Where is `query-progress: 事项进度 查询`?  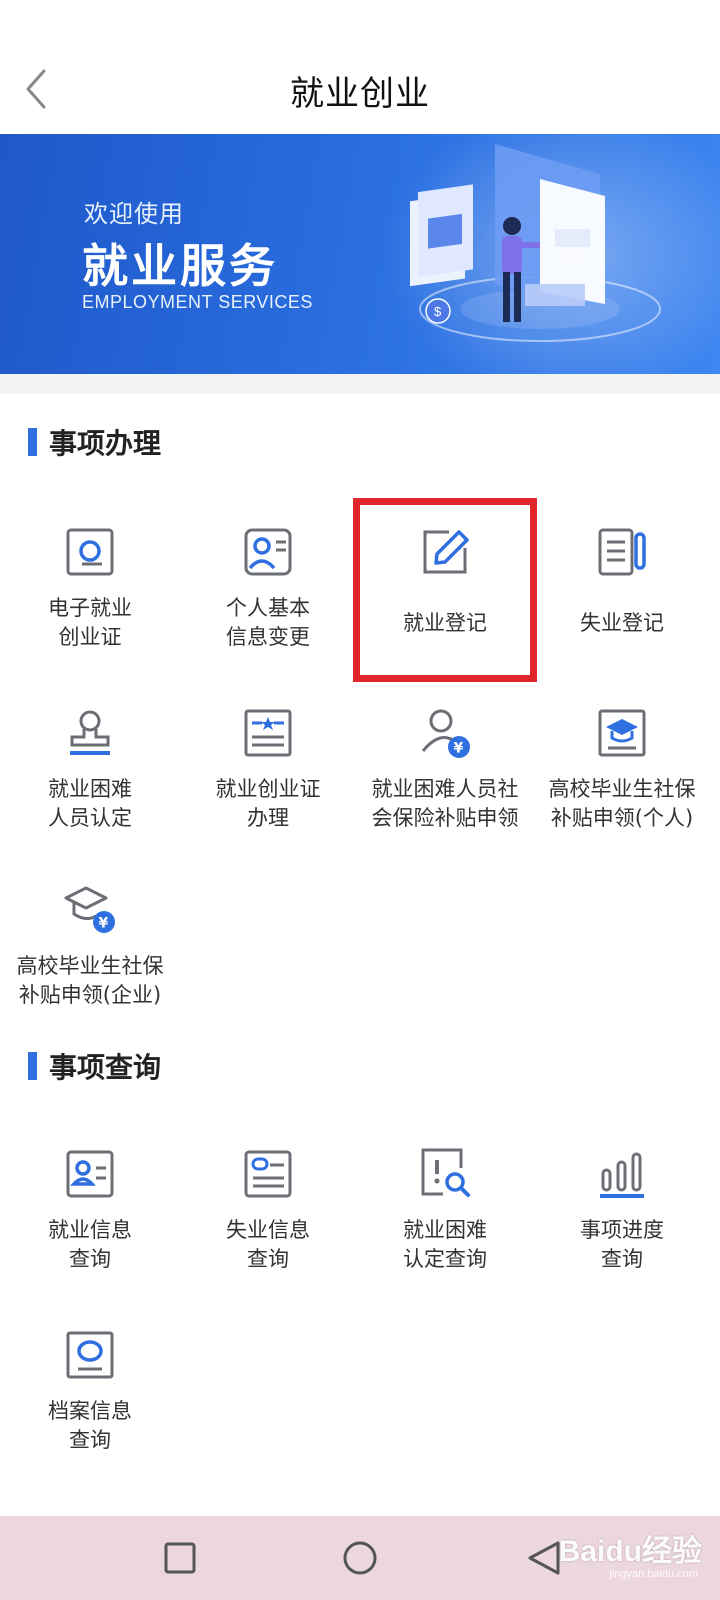 query-progress: 事项进度 查询 is located at coordinates (622, 1204).